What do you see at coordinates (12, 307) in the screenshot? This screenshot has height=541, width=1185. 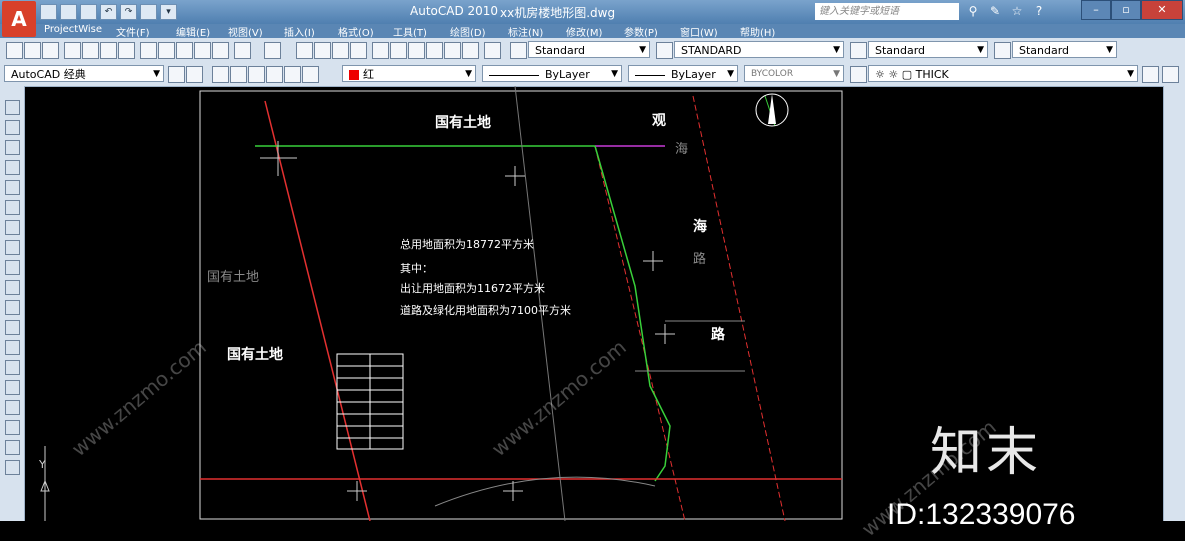 I see `ellipse-arc-icon` at bounding box center [12, 307].